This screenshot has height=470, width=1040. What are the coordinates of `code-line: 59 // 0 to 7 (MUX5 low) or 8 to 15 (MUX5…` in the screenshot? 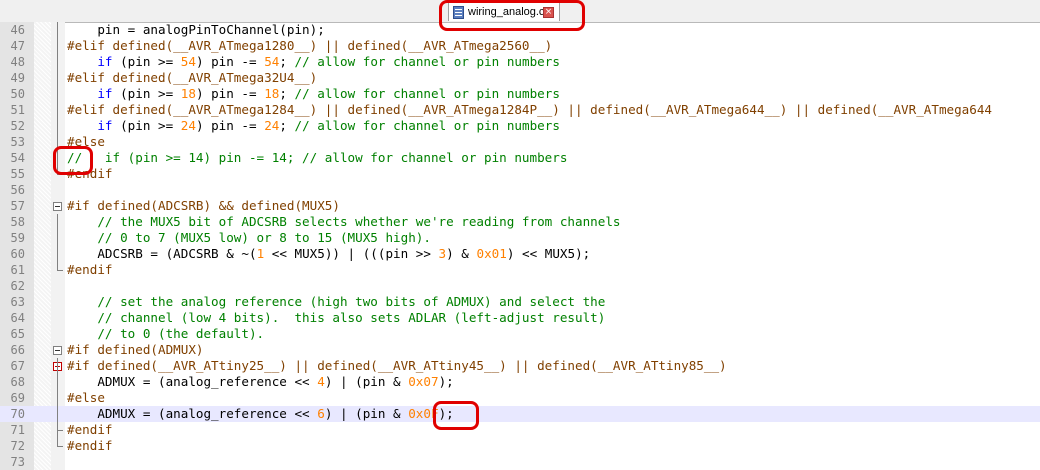 It's located at (520, 238).